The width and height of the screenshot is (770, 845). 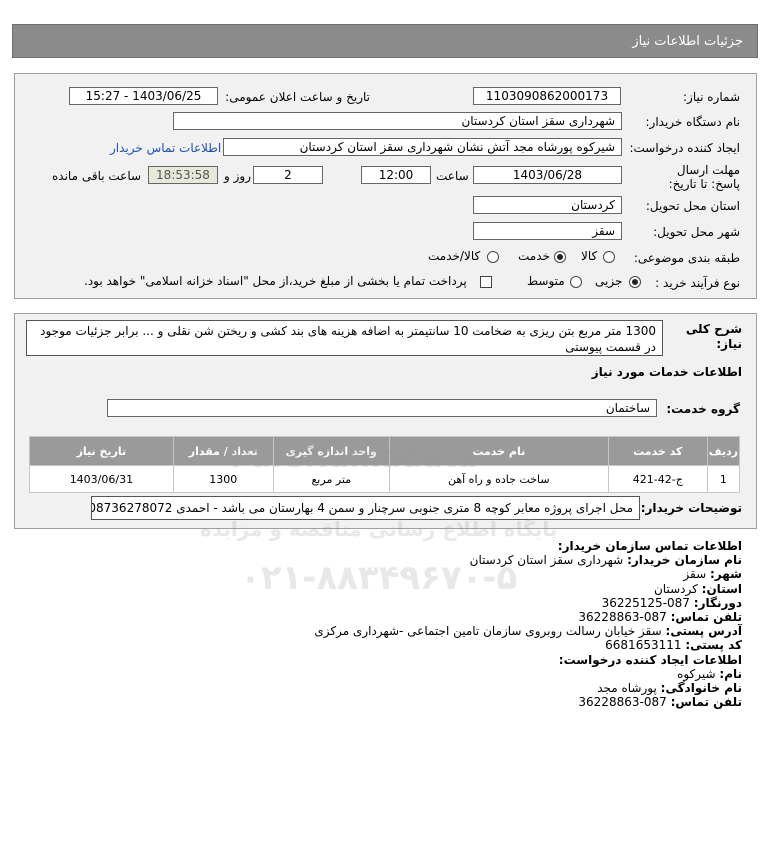 I want to click on deadline-time-label: ساعت, so click(x=452, y=176).